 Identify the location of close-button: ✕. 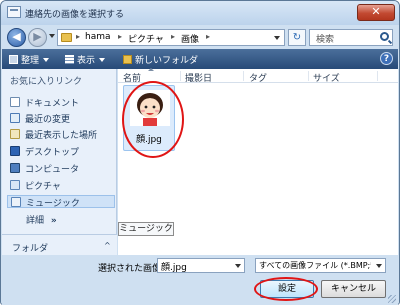
(376, 12).